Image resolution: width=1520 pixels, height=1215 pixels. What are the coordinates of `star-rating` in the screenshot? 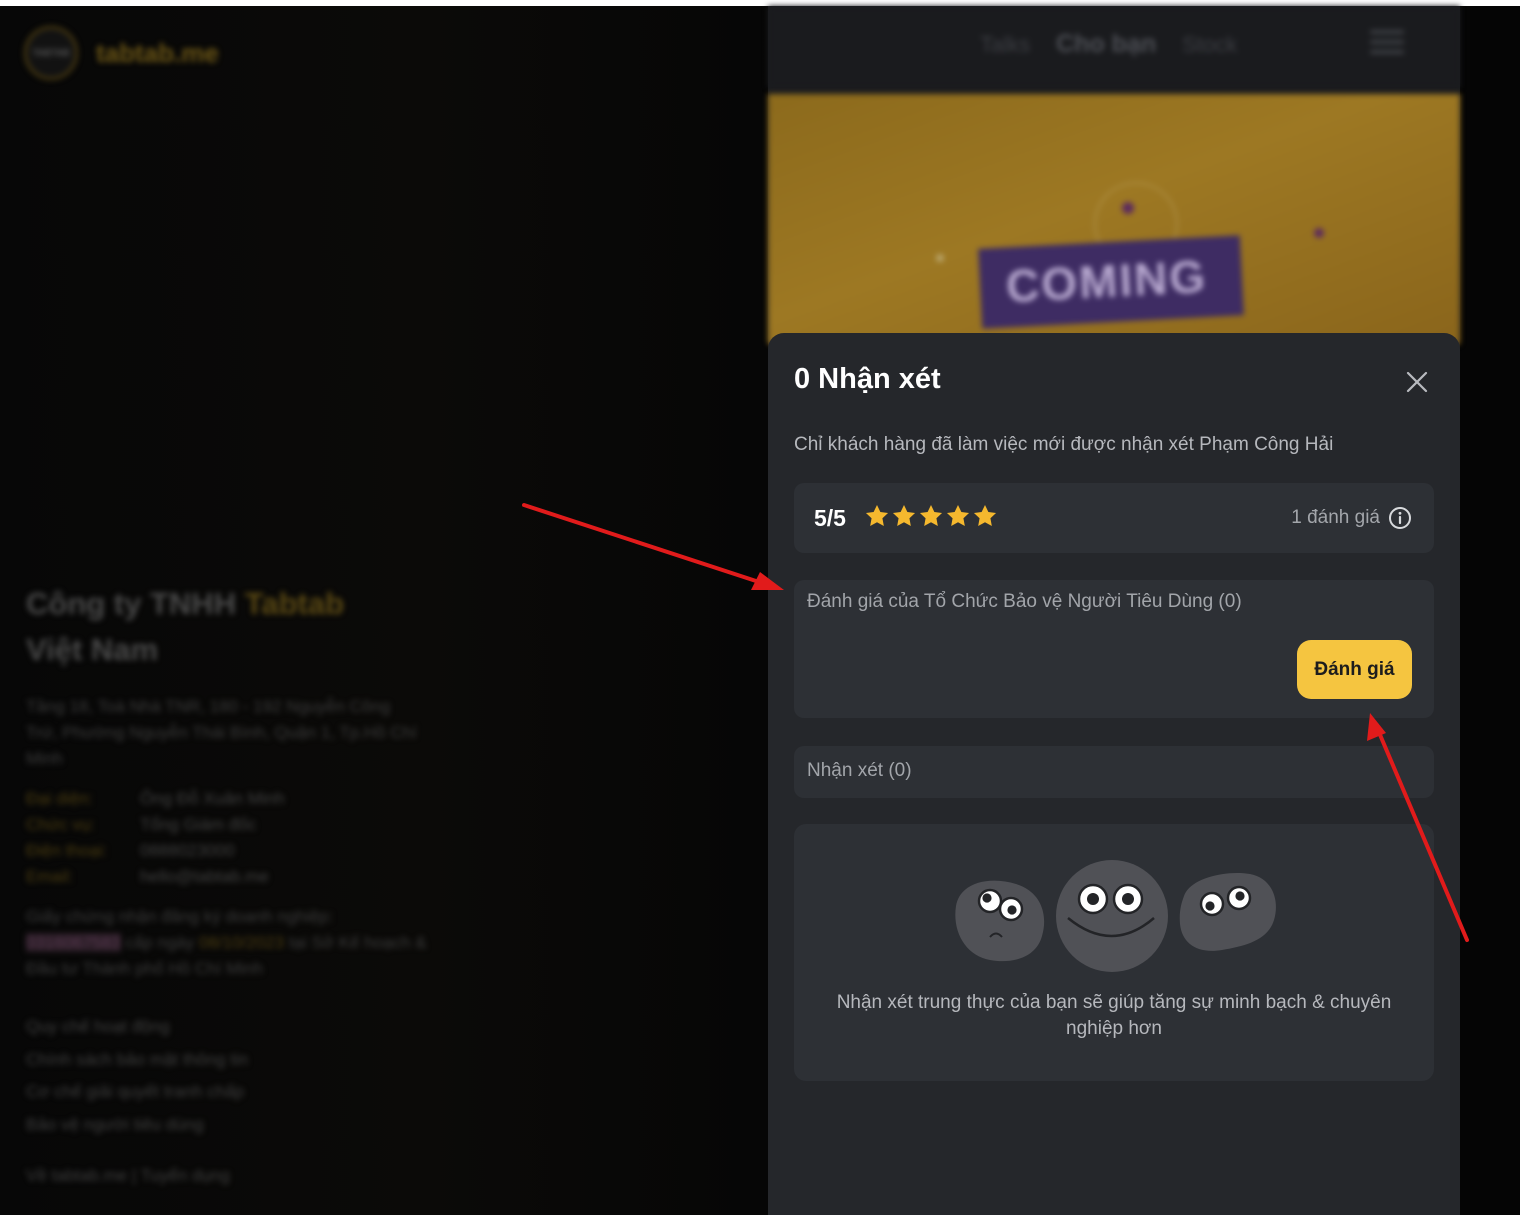 It's located at (931, 516).